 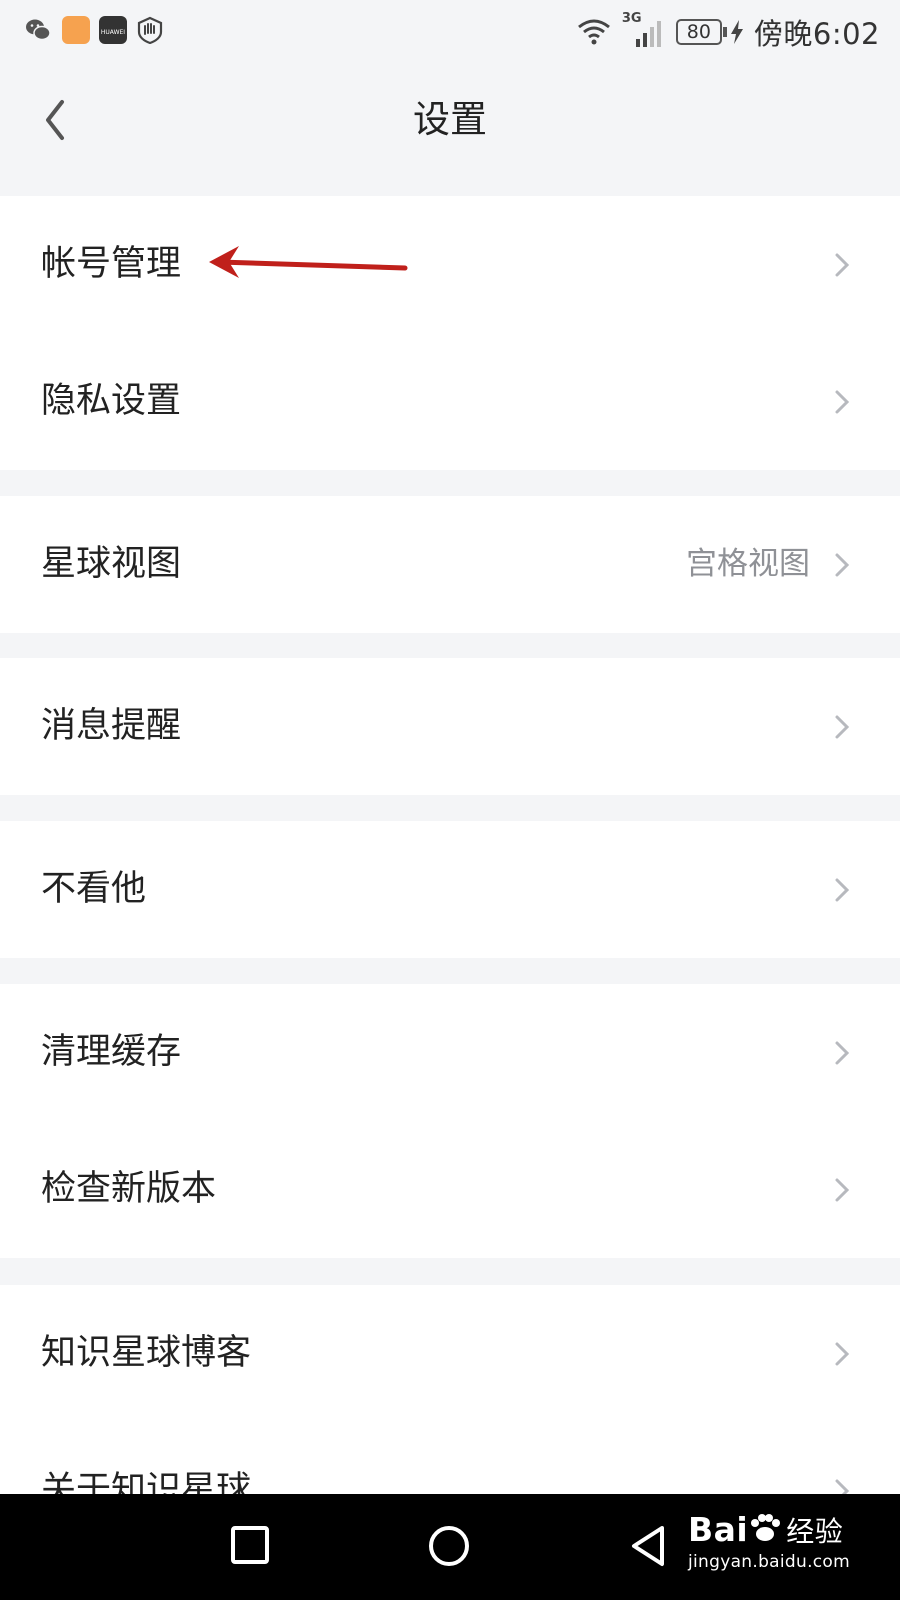 What do you see at coordinates (150, 30) in the screenshot?
I see `hand-shield-icon` at bounding box center [150, 30].